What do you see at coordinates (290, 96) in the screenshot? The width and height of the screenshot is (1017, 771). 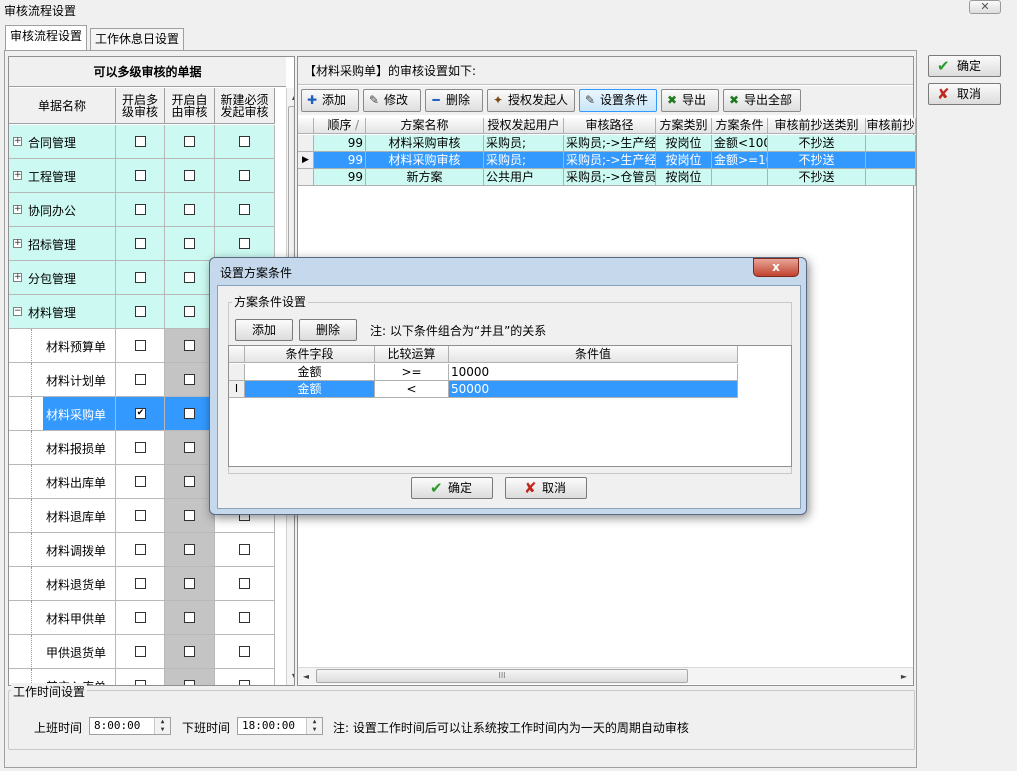 I see `scroll-up-button: ▲` at bounding box center [290, 96].